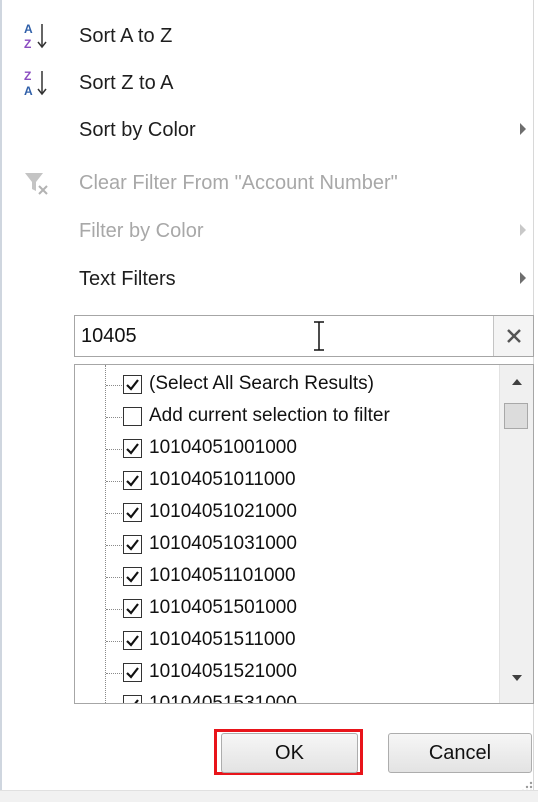 The height and width of the screenshot is (802, 538). What do you see at coordinates (126, 82) in the screenshot?
I see `menu-label-sort-z-to-a: Sort Z to A` at bounding box center [126, 82].